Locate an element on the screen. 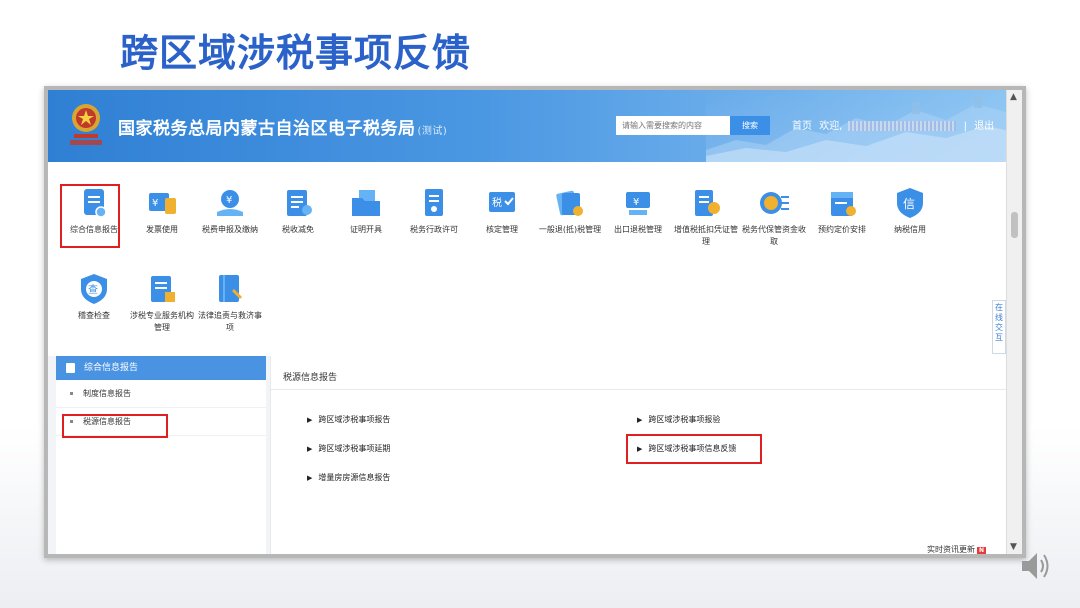 Image resolution: width=1080 pixels, height=608 pixels. credit-shield-icon: 信 is located at coordinates (910, 203).